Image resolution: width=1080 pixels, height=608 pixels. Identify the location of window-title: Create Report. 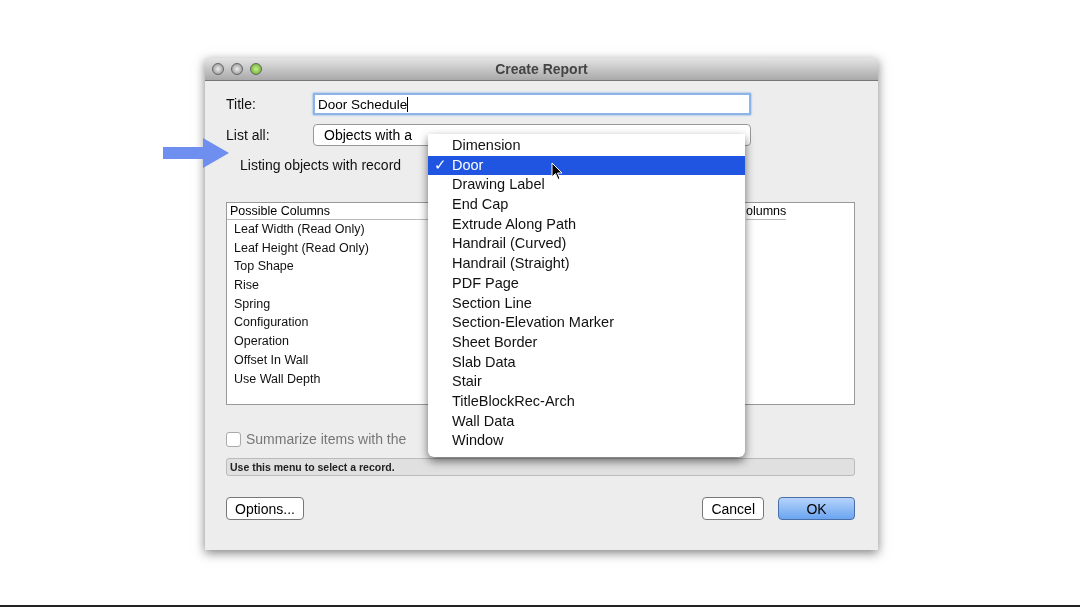
(541, 69).